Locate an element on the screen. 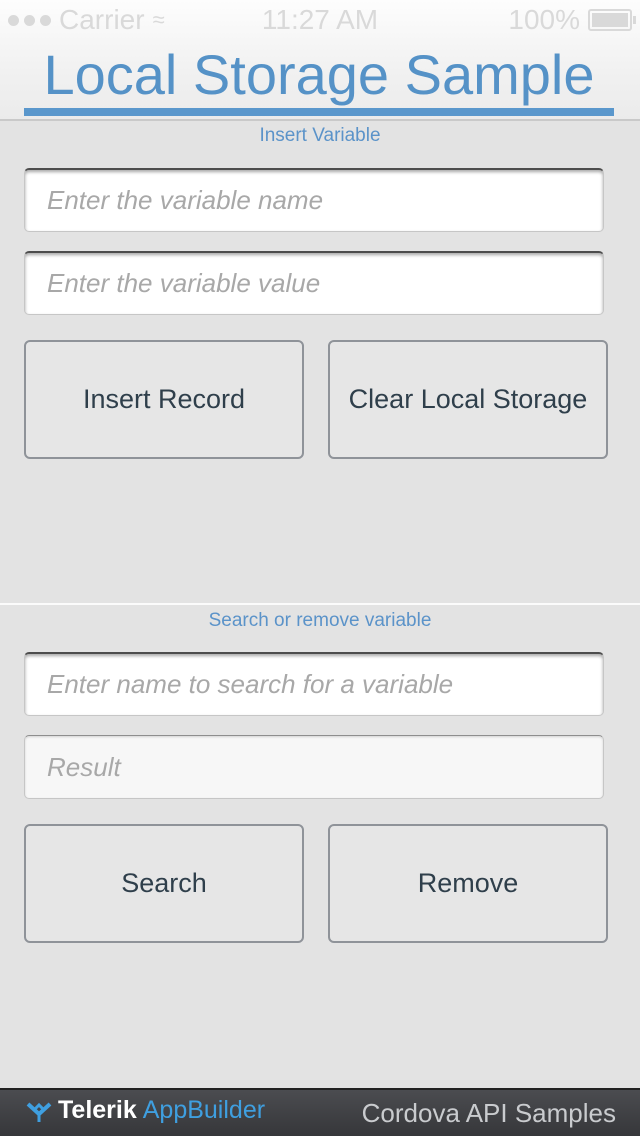 This screenshot has height=1136, width=640. footer-bar: Telerik AppBuilder Cordova API Samples is located at coordinates (320, 1112).